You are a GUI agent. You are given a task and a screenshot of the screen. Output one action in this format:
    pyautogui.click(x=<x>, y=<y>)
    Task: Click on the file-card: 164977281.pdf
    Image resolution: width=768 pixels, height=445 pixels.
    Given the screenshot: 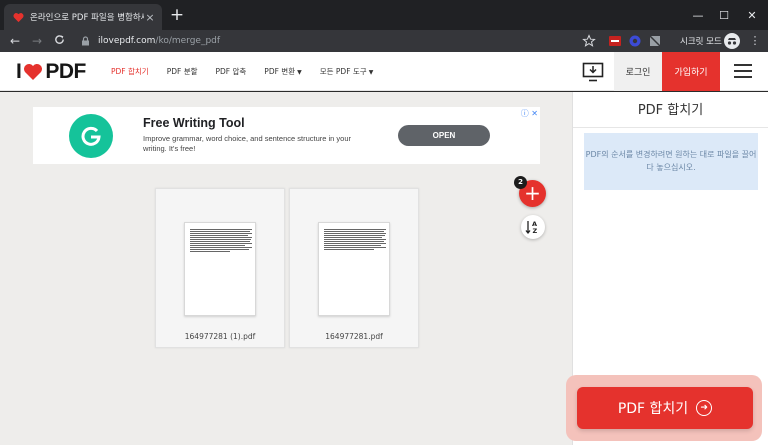 What is the action you would take?
    pyautogui.click(x=354, y=268)
    